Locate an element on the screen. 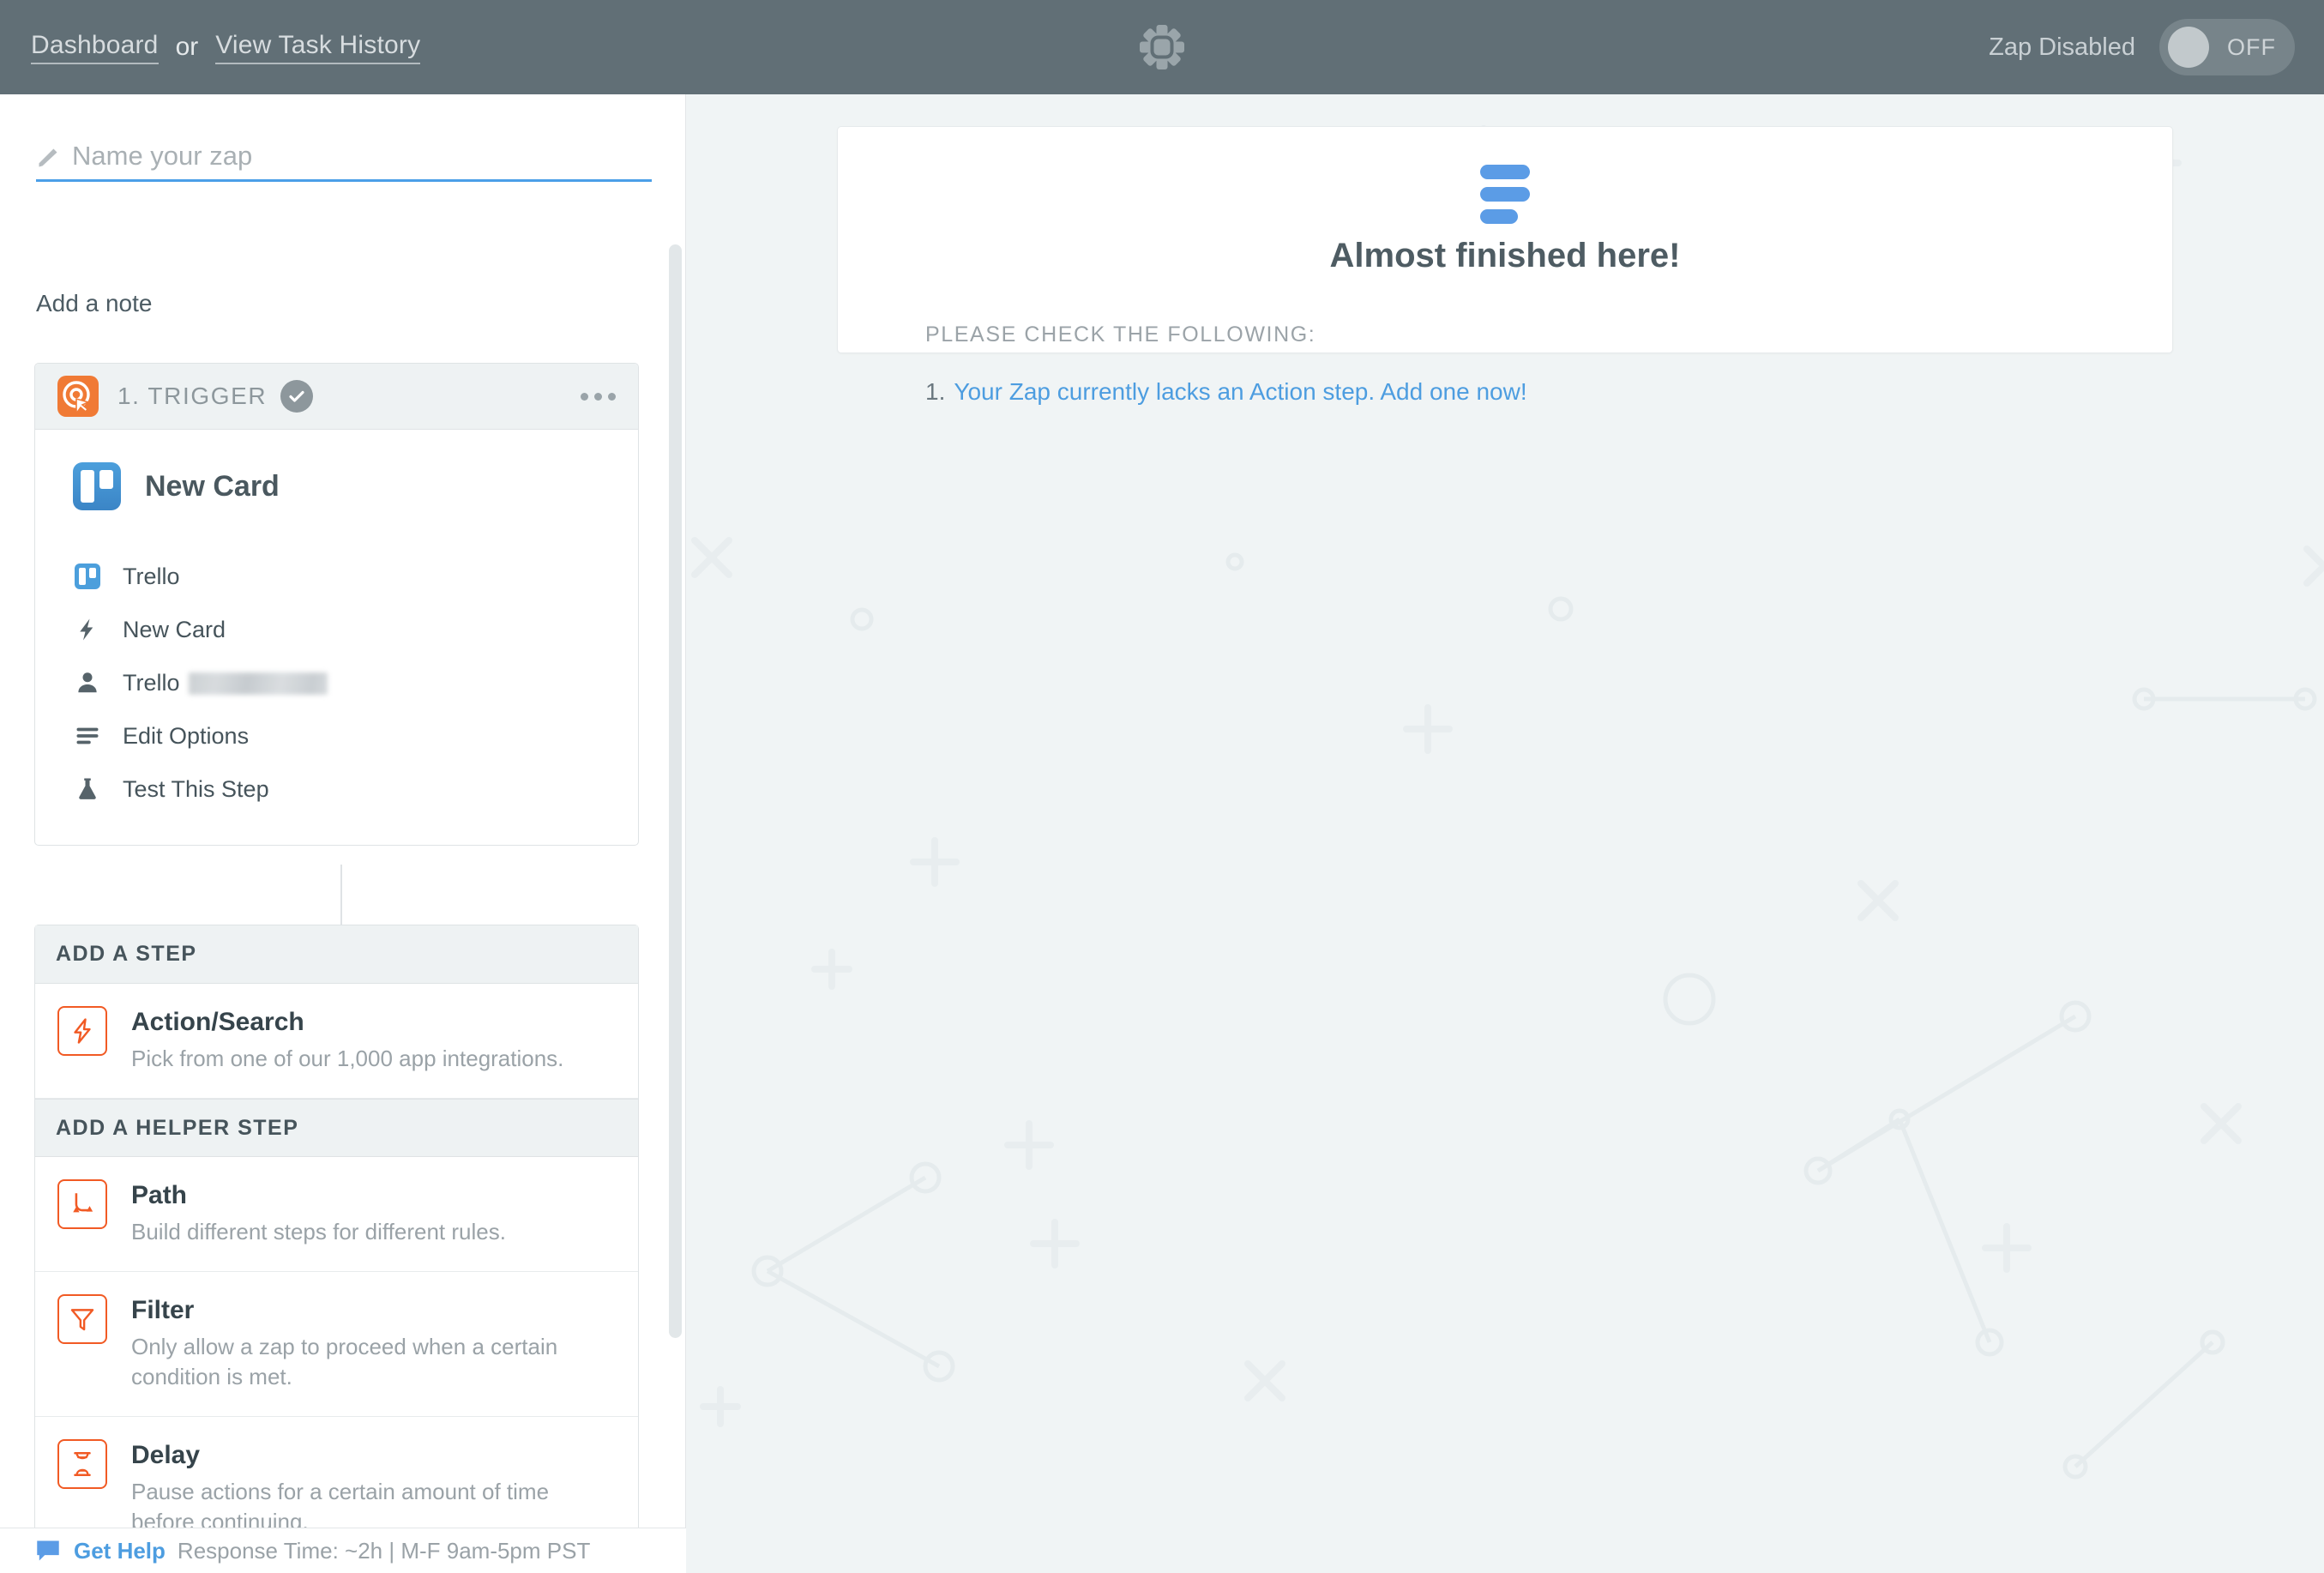  top-bar-nav: Dashboard or View Task History is located at coordinates (226, 47).